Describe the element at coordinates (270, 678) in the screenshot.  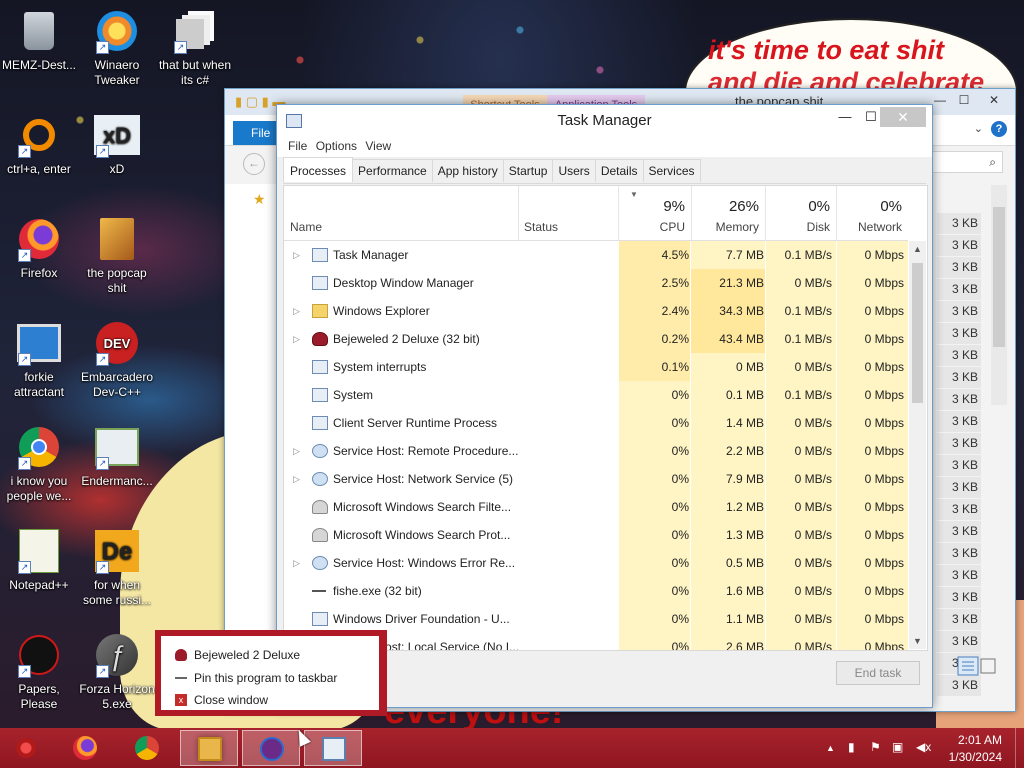
I see `jump-item-pin: Pin this program to taskbar` at that location.